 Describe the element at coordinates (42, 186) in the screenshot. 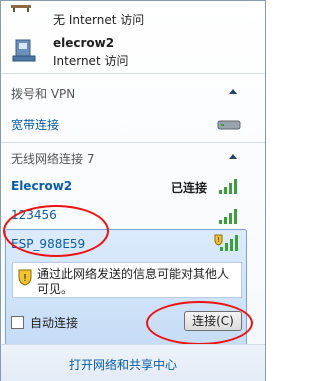

I see `wifi-network-name: Elecrow2` at that location.